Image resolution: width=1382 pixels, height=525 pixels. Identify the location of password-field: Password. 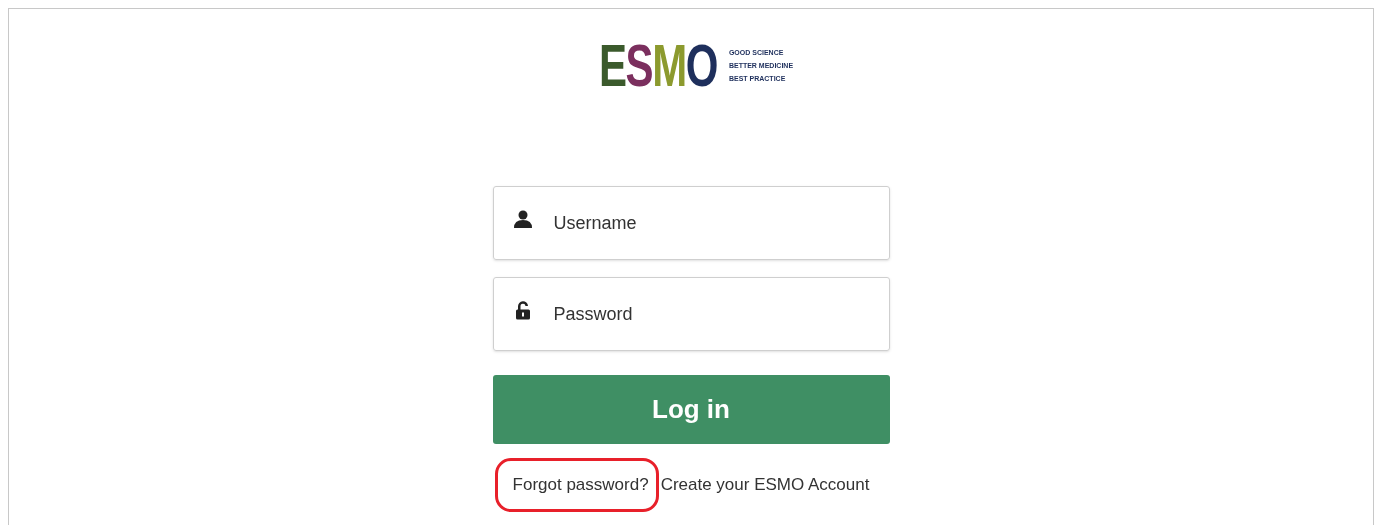
(691, 314).